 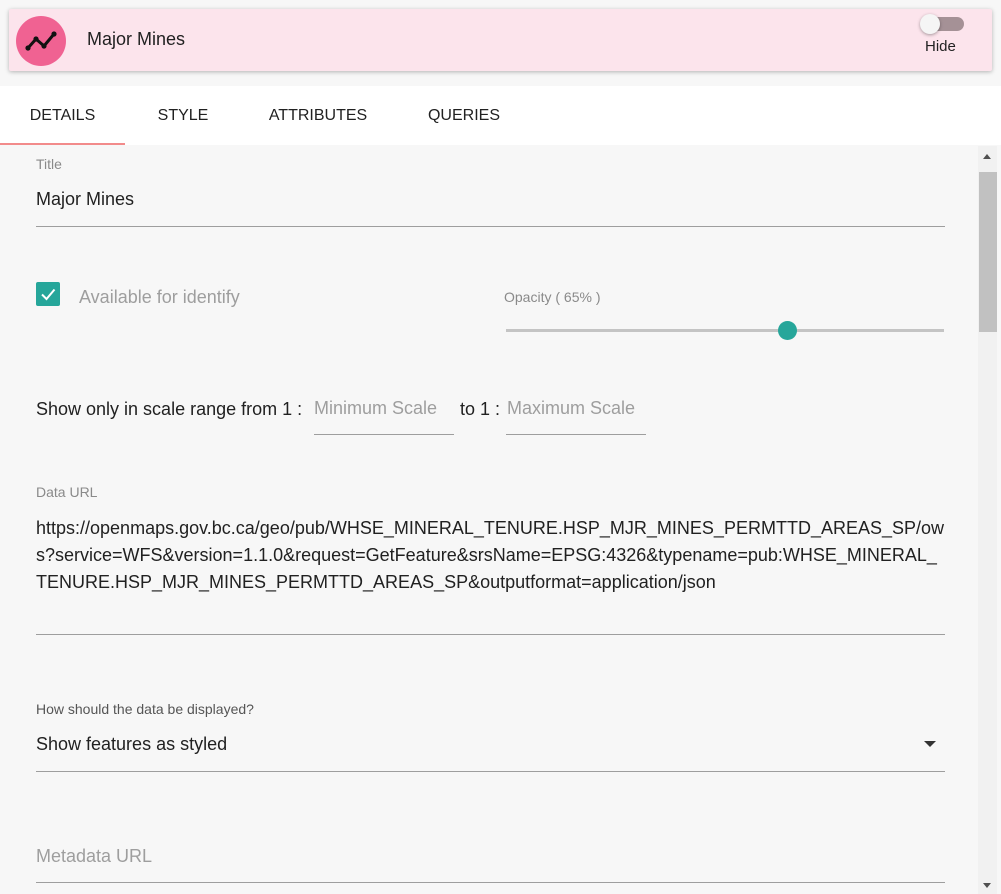 I want to click on vertical-scrollbar, so click(x=987, y=520).